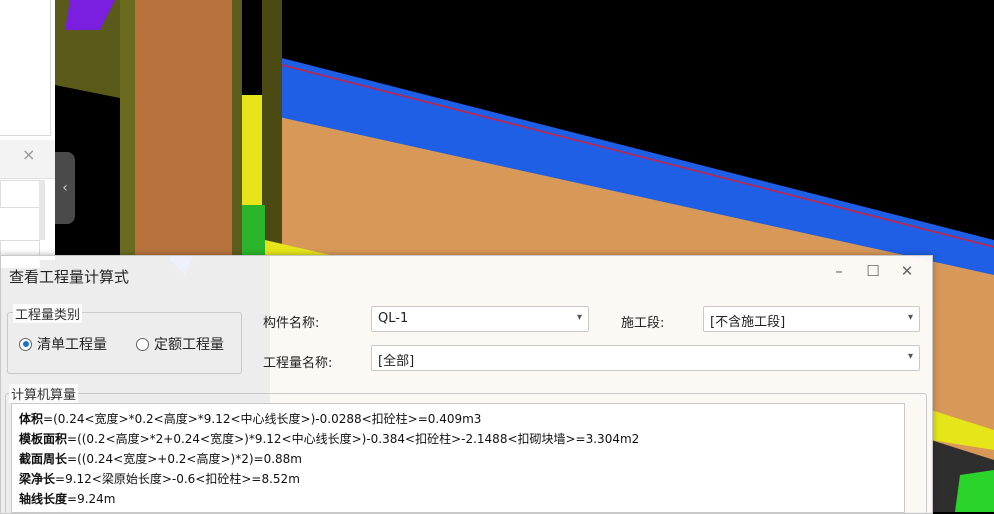  What do you see at coordinates (31, 419) in the screenshot?
I see `formula-key: 体积` at bounding box center [31, 419].